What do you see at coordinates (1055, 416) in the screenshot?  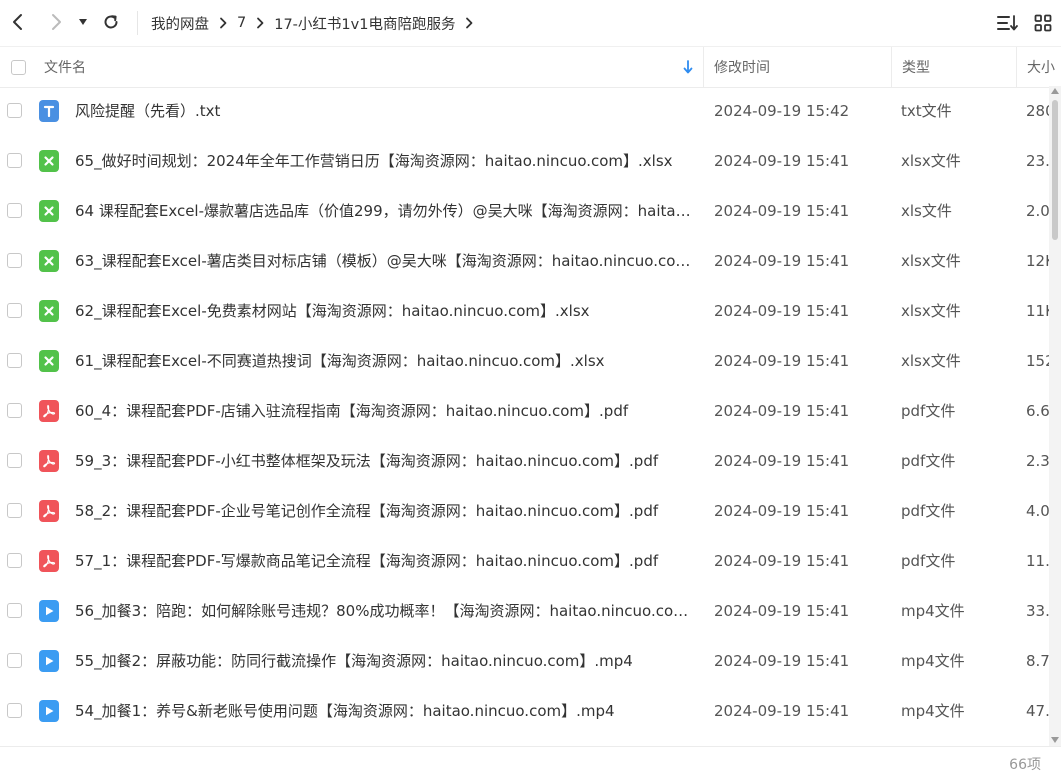 I see `vertical-scrollbar` at bounding box center [1055, 416].